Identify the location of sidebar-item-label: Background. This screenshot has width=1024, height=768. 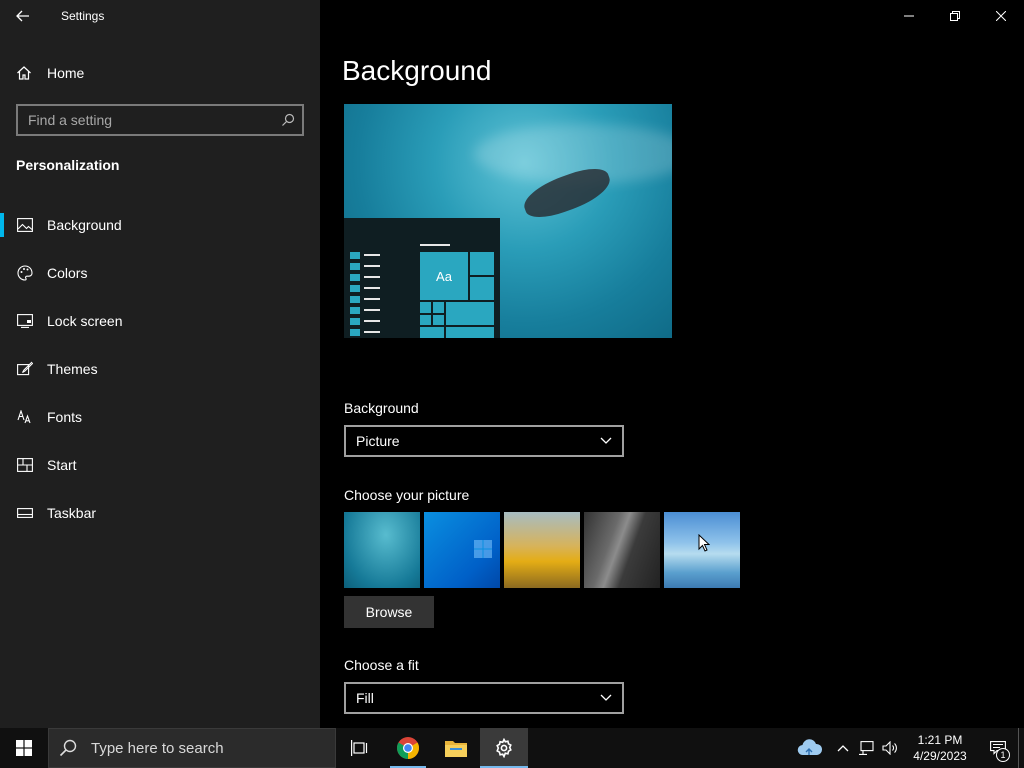
(84, 225).